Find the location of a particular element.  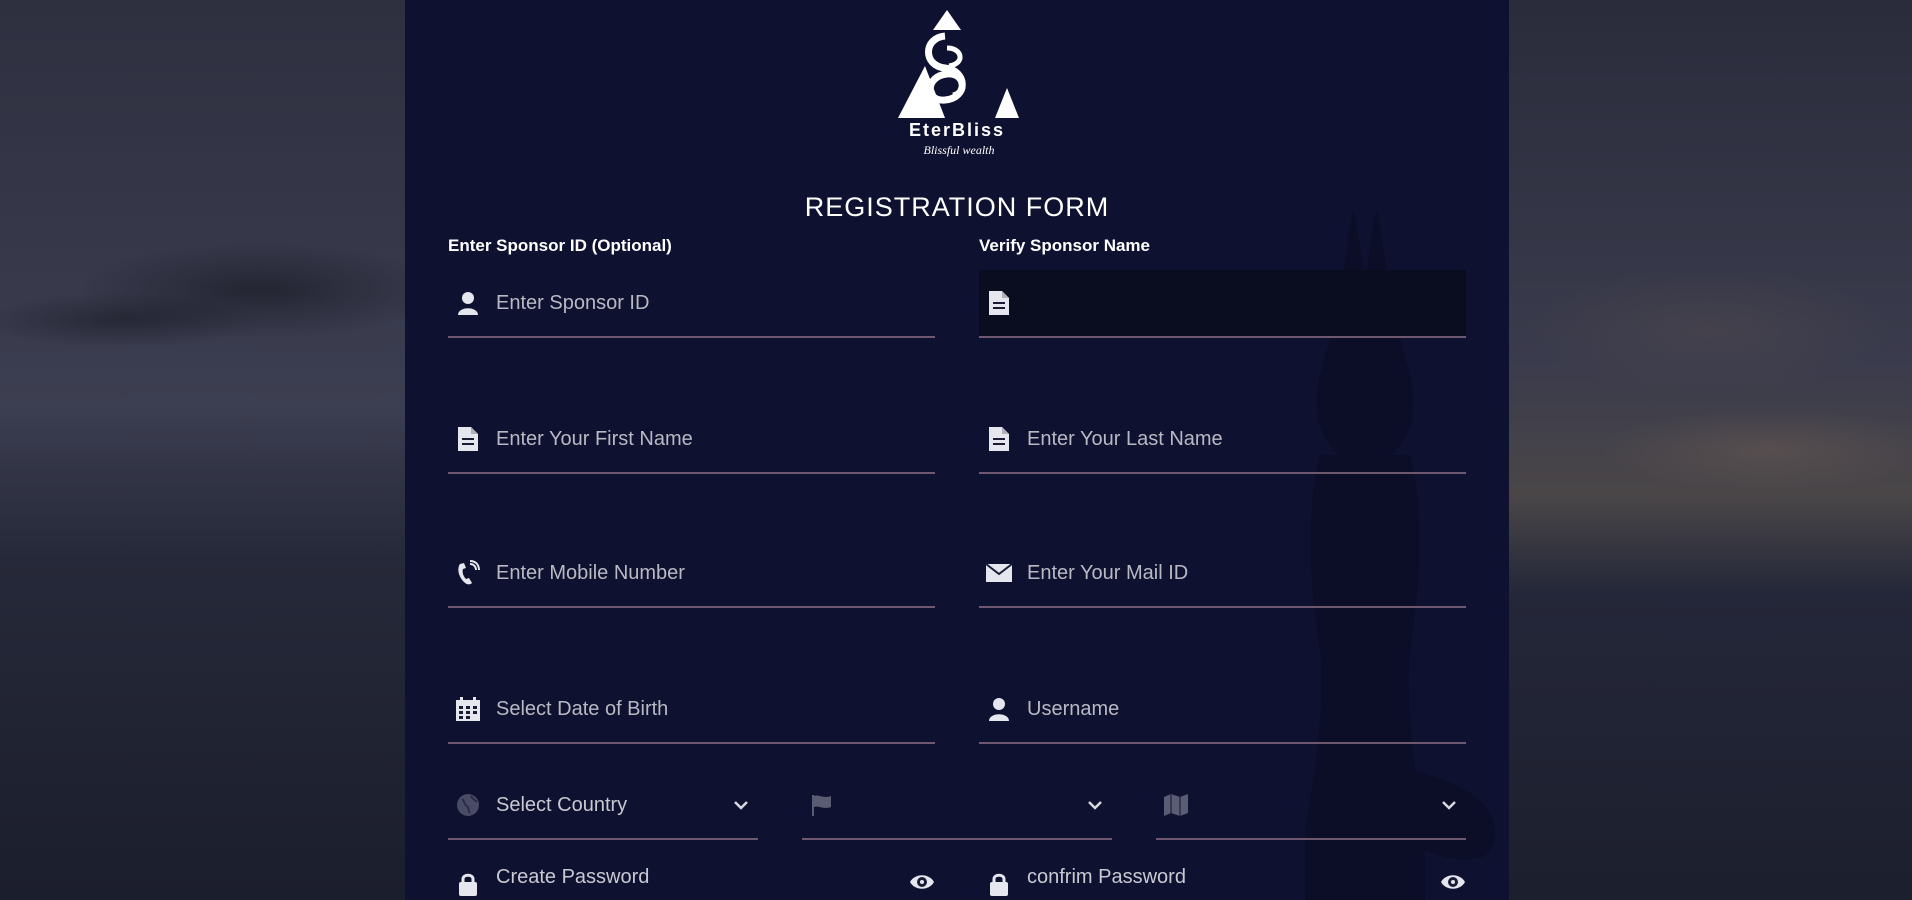

state-select is located at coordinates (957, 806).